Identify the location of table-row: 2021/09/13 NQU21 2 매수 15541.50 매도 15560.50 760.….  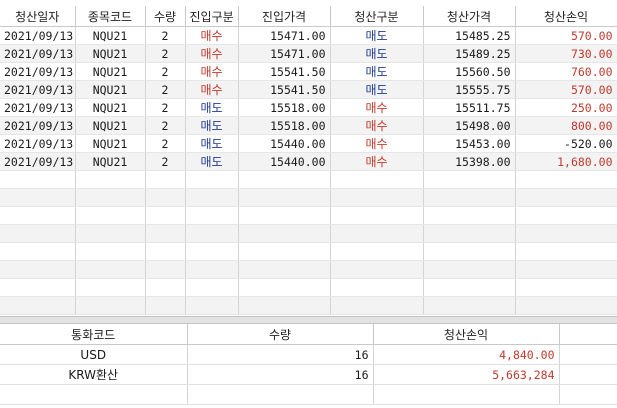
(308, 71).